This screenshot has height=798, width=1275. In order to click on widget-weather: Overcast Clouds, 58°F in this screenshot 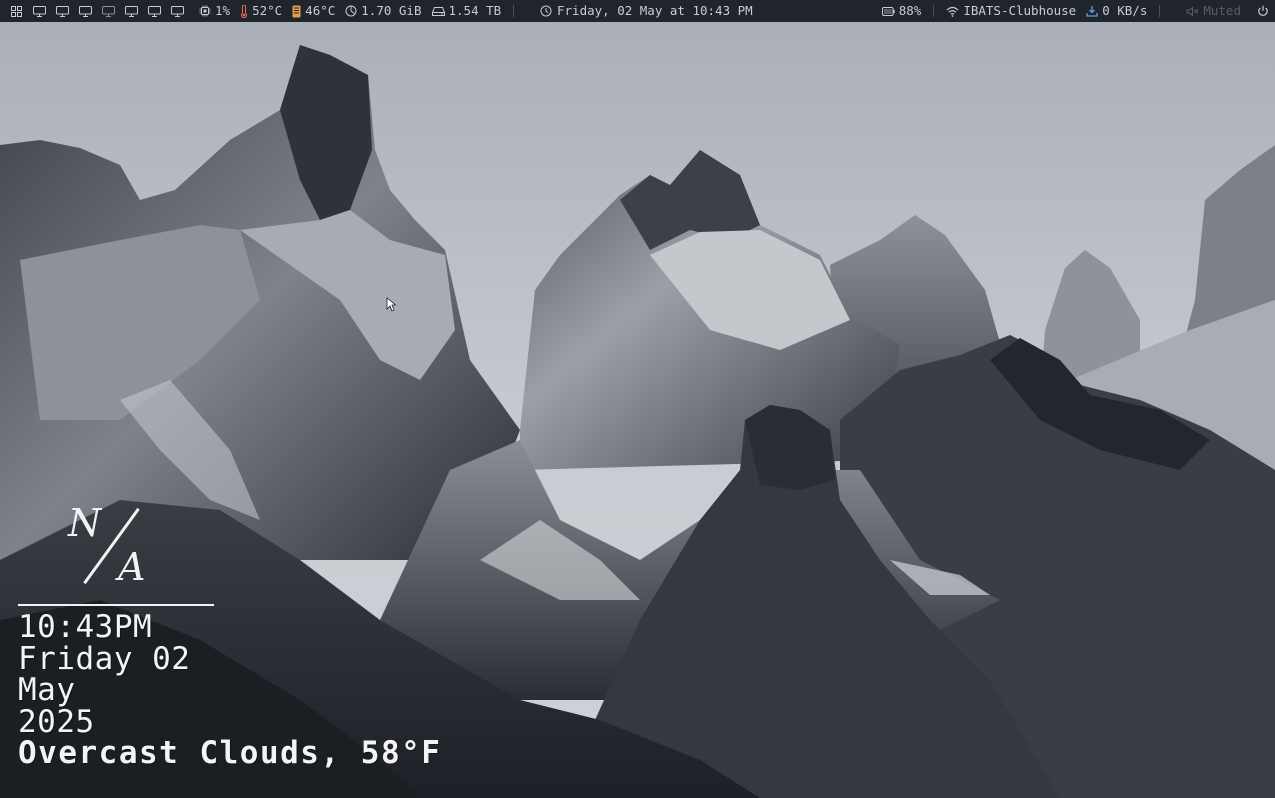, I will do `click(230, 753)`.